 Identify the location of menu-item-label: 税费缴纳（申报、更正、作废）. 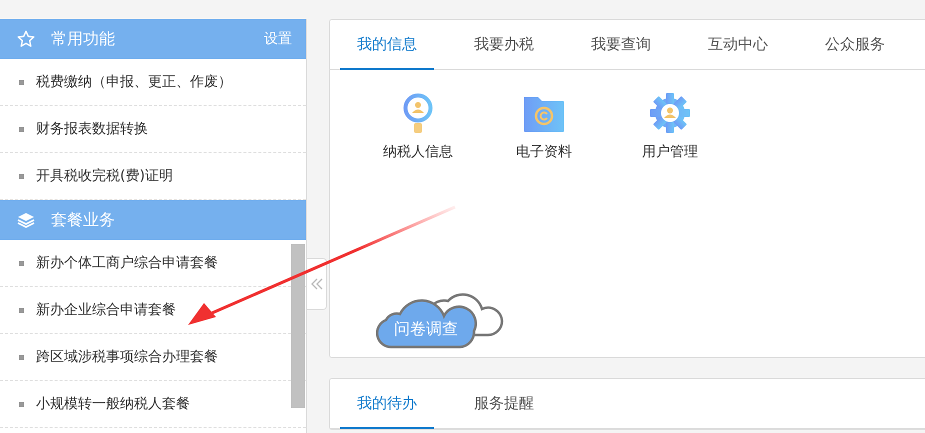
(134, 82).